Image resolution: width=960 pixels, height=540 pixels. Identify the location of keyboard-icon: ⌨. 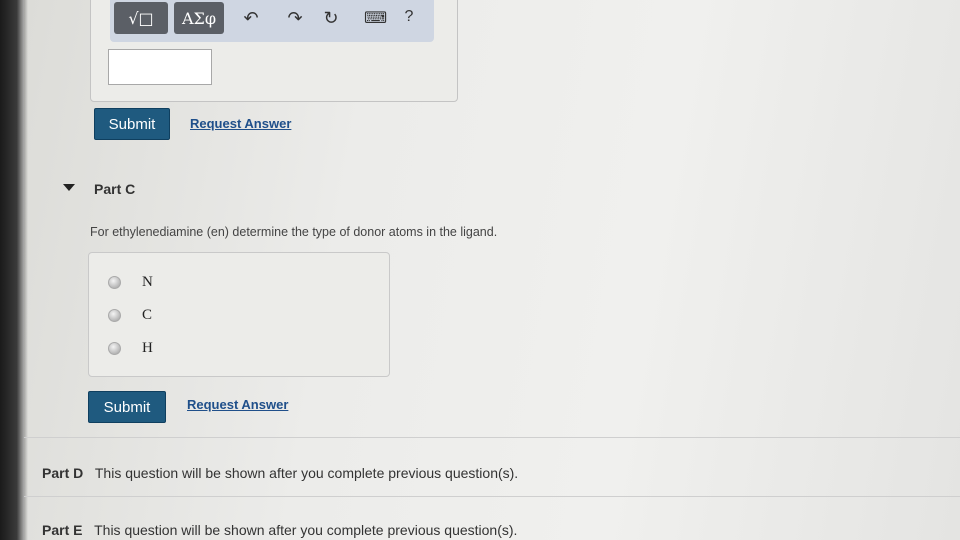
(375, 18).